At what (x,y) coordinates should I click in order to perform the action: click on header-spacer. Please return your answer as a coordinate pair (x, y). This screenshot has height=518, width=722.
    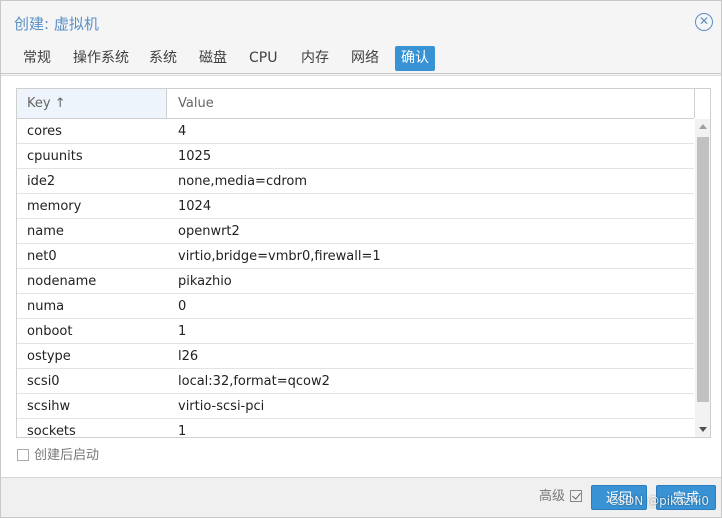
    Looking at the image, I should click on (702, 103).